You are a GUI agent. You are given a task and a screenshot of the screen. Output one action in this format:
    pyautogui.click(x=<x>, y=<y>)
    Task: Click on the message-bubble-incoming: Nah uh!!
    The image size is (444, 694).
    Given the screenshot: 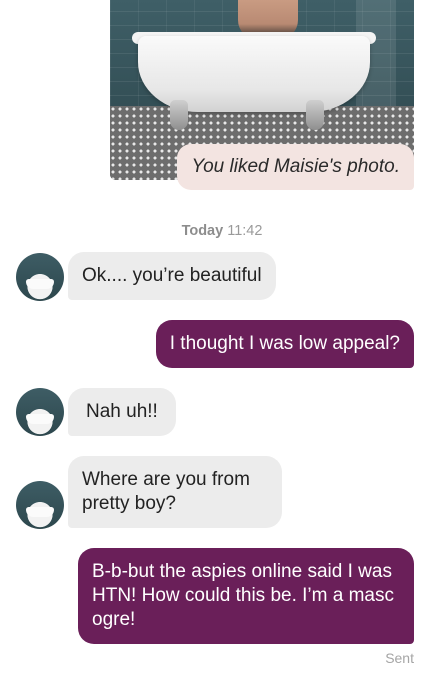 What is the action you would take?
    pyautogui.click(x=122, y=412)
    